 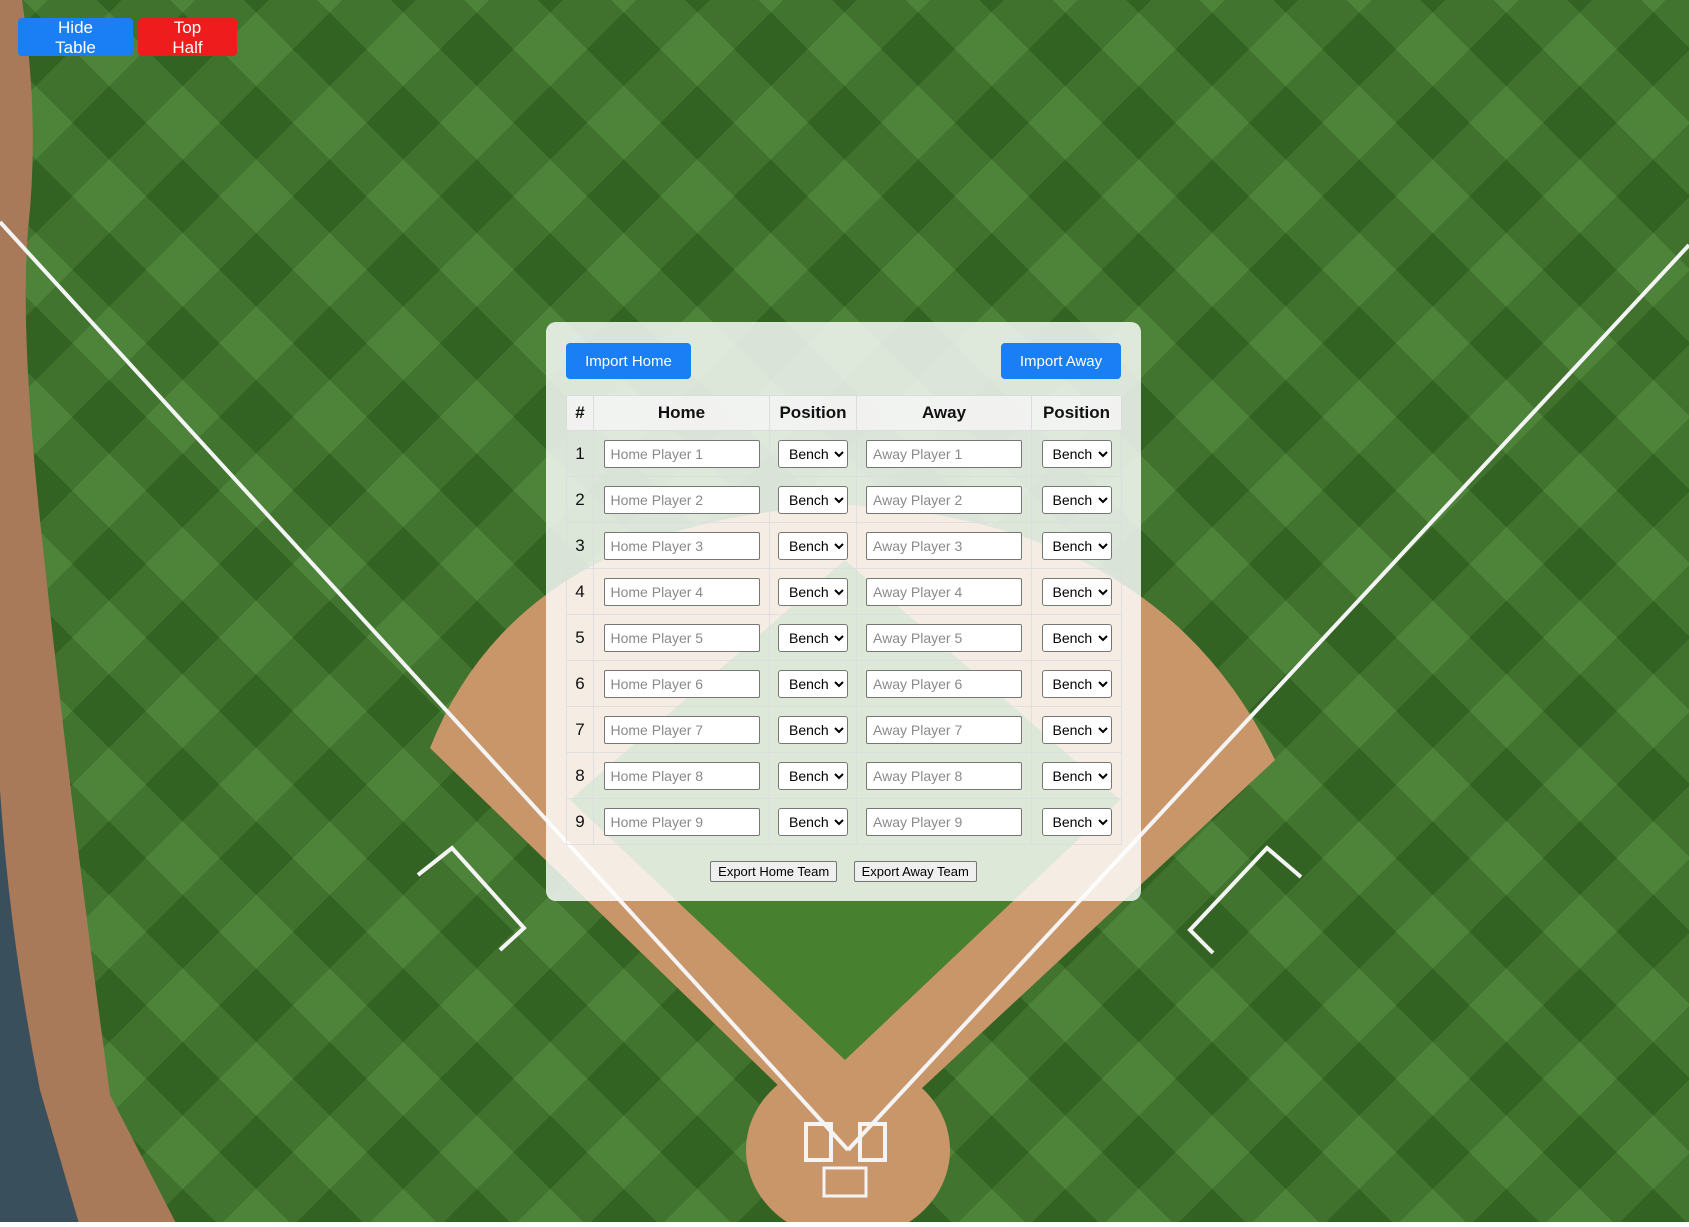 I want to click on table-row: 8 Bench Bench, so click(x=844, y=775).